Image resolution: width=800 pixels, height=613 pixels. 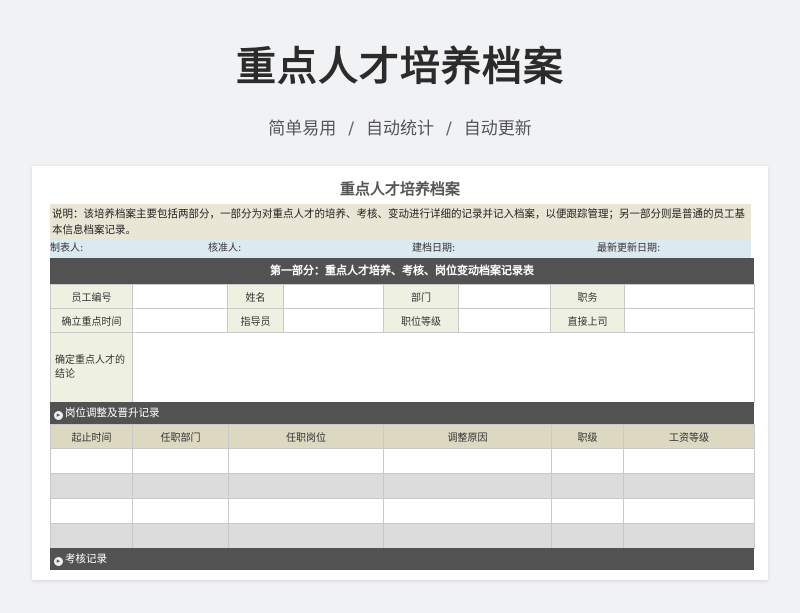 What do you see at coordinates (587, 320) in the screenshot?
I see `info-label: 直接上司` at bounding box center [587, 320].